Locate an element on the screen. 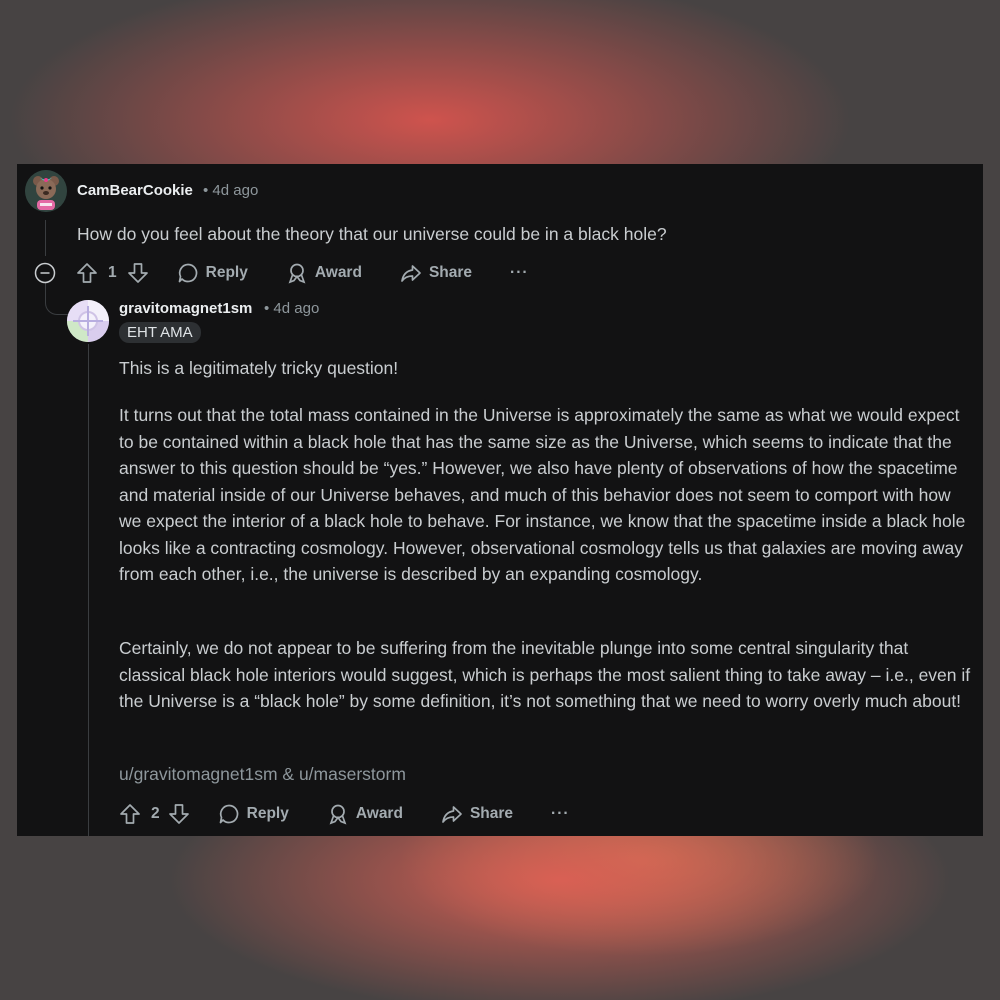  comment-username: CamBearCookie is located at coordinates (135, 190).